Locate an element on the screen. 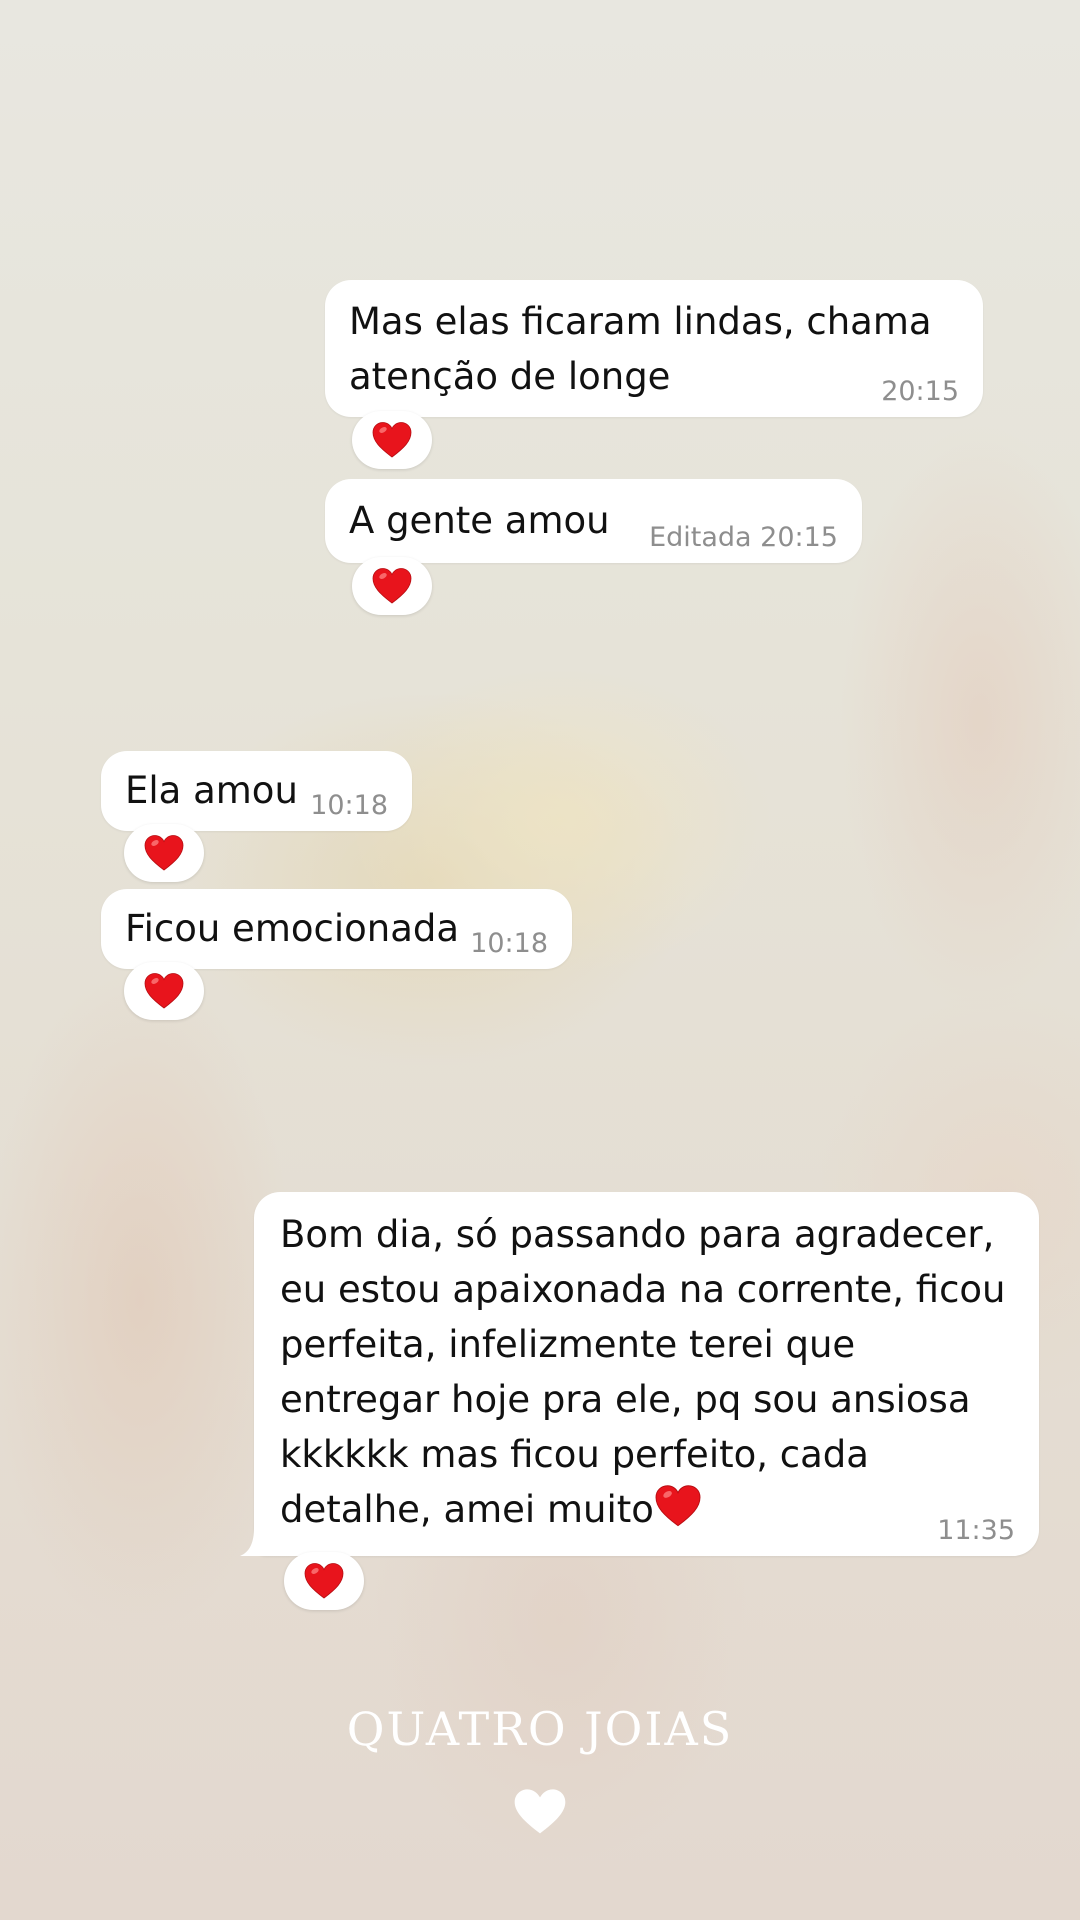  message-bubble: Ela amou 10:18 is located at coordinates (256, 791).